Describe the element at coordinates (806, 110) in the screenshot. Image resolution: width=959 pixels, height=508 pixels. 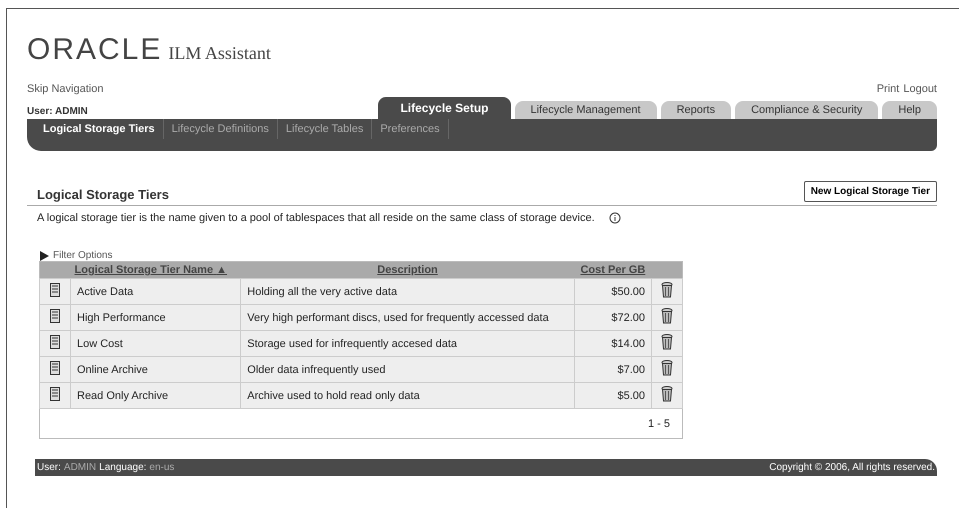
I see `tab: Compliance & Security` at that location.